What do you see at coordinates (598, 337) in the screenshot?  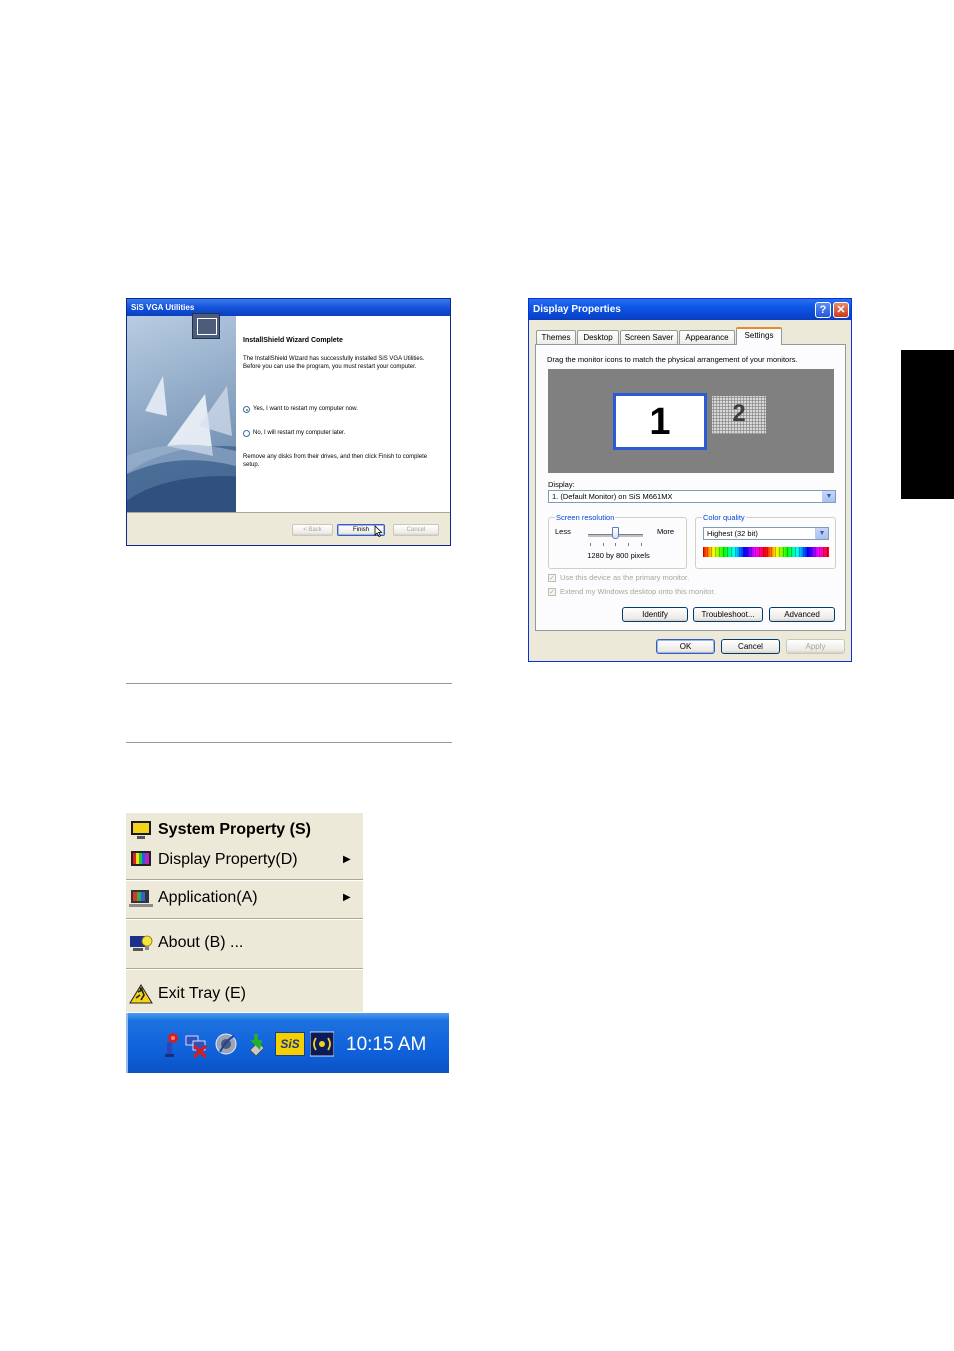 I see `tab-desktop: Desktop` at bounding box center [598, 337].